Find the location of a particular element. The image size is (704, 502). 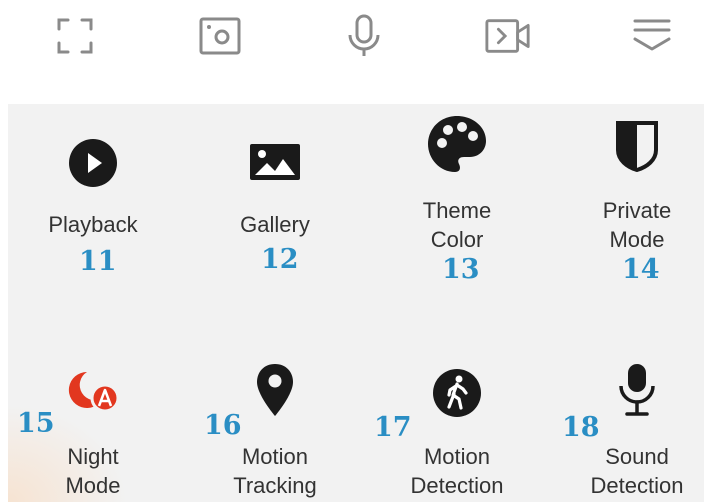

fullscreen-icon is located at coordinates (75, 36).